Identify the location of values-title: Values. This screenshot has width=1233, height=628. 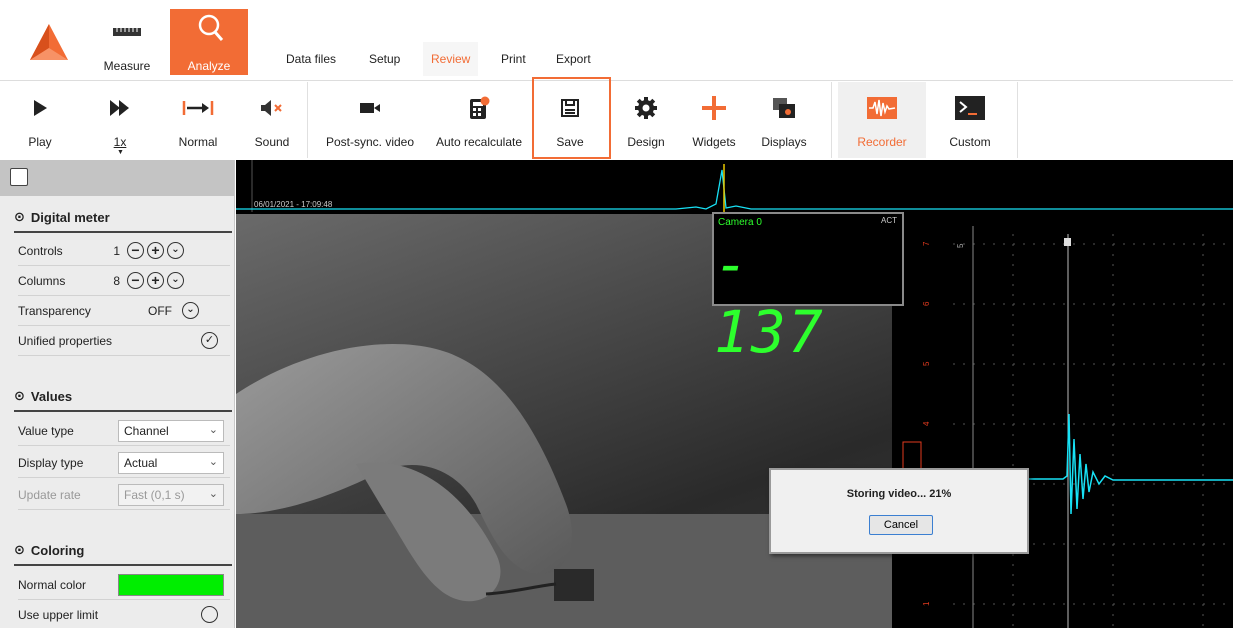
(51, 396).